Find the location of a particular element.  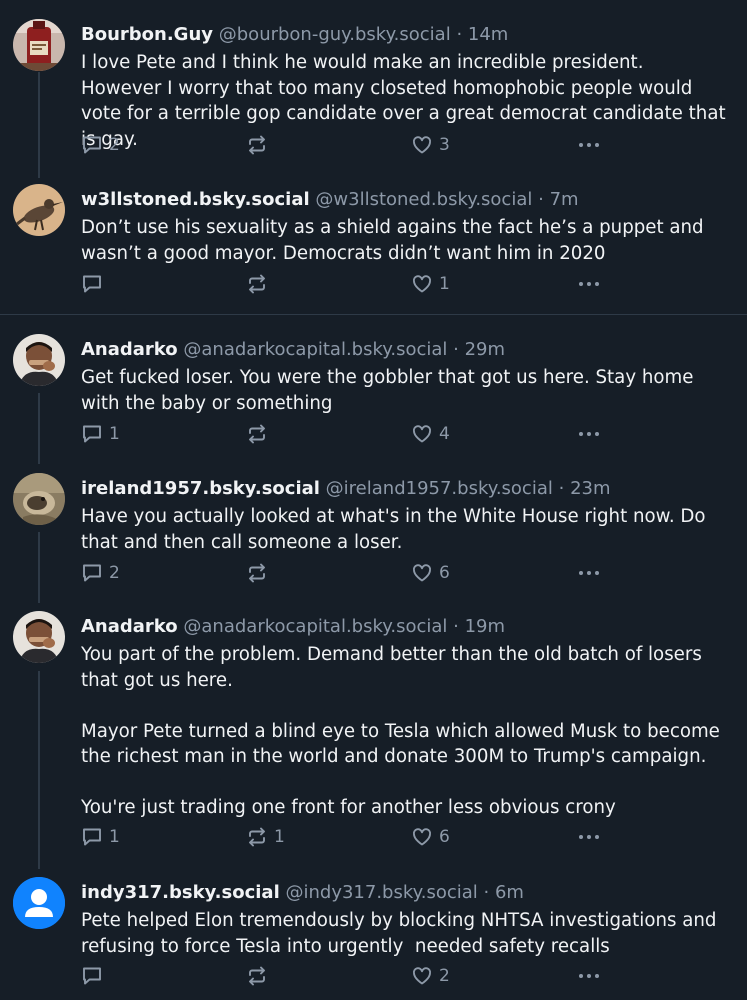

bourbon-bottle-avatar-icon is located at coordinates (39, 45).